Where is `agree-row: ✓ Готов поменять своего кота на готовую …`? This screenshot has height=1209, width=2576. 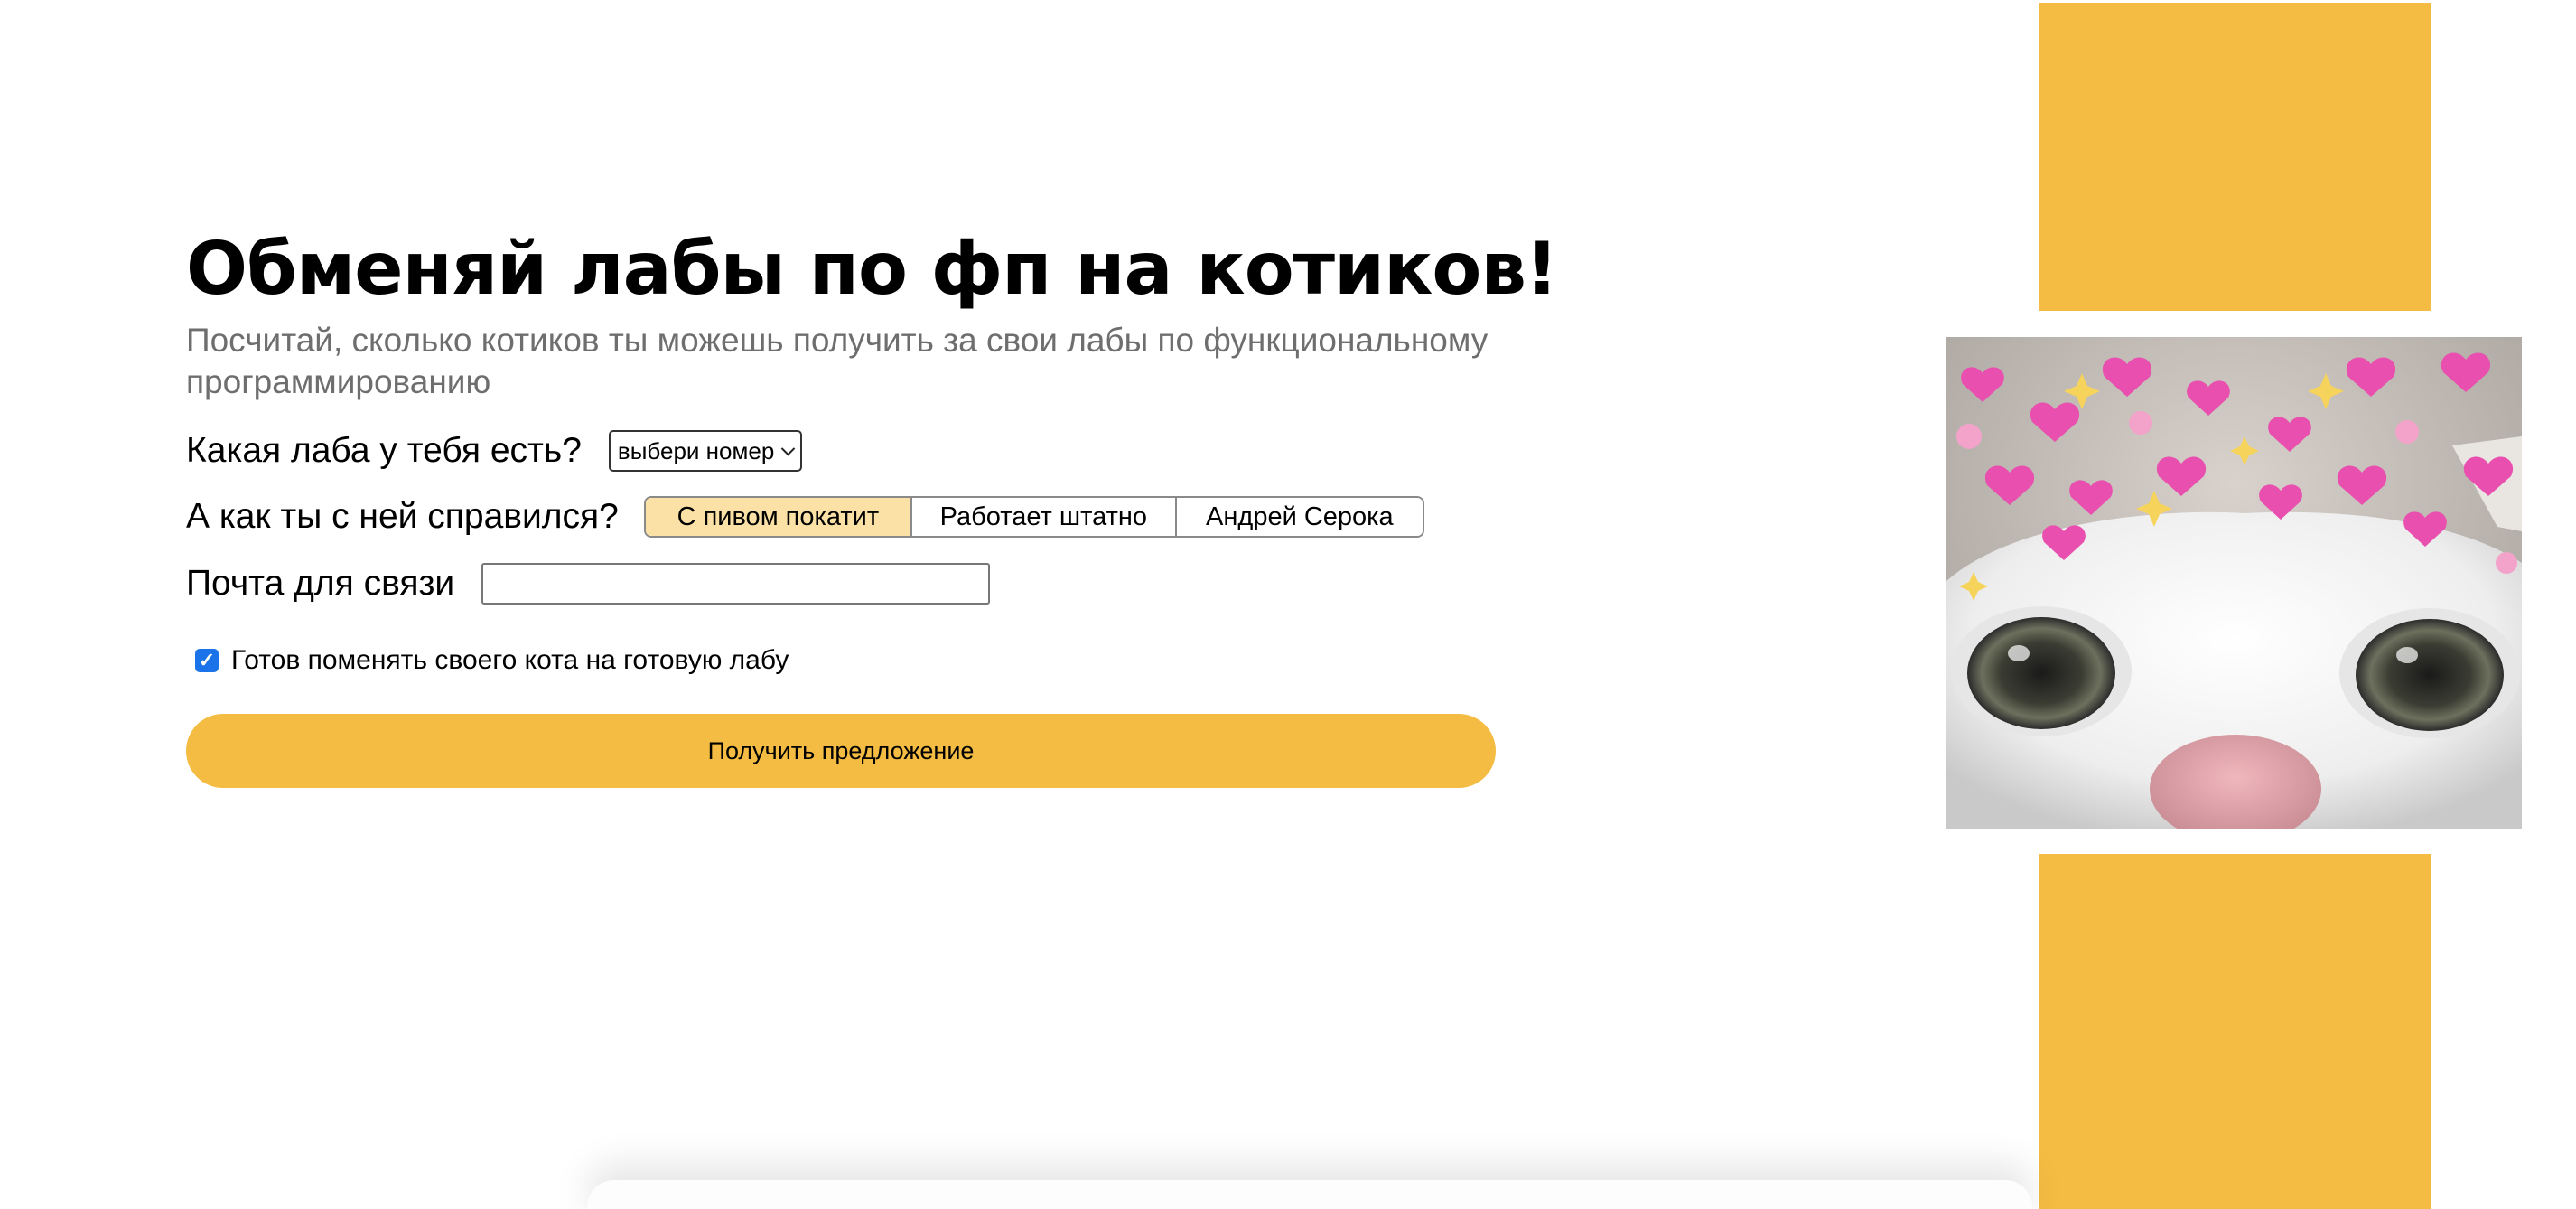
agree-row: ✓ Готов поменять своего кота на готовую … is located at coordinates (841, 660).